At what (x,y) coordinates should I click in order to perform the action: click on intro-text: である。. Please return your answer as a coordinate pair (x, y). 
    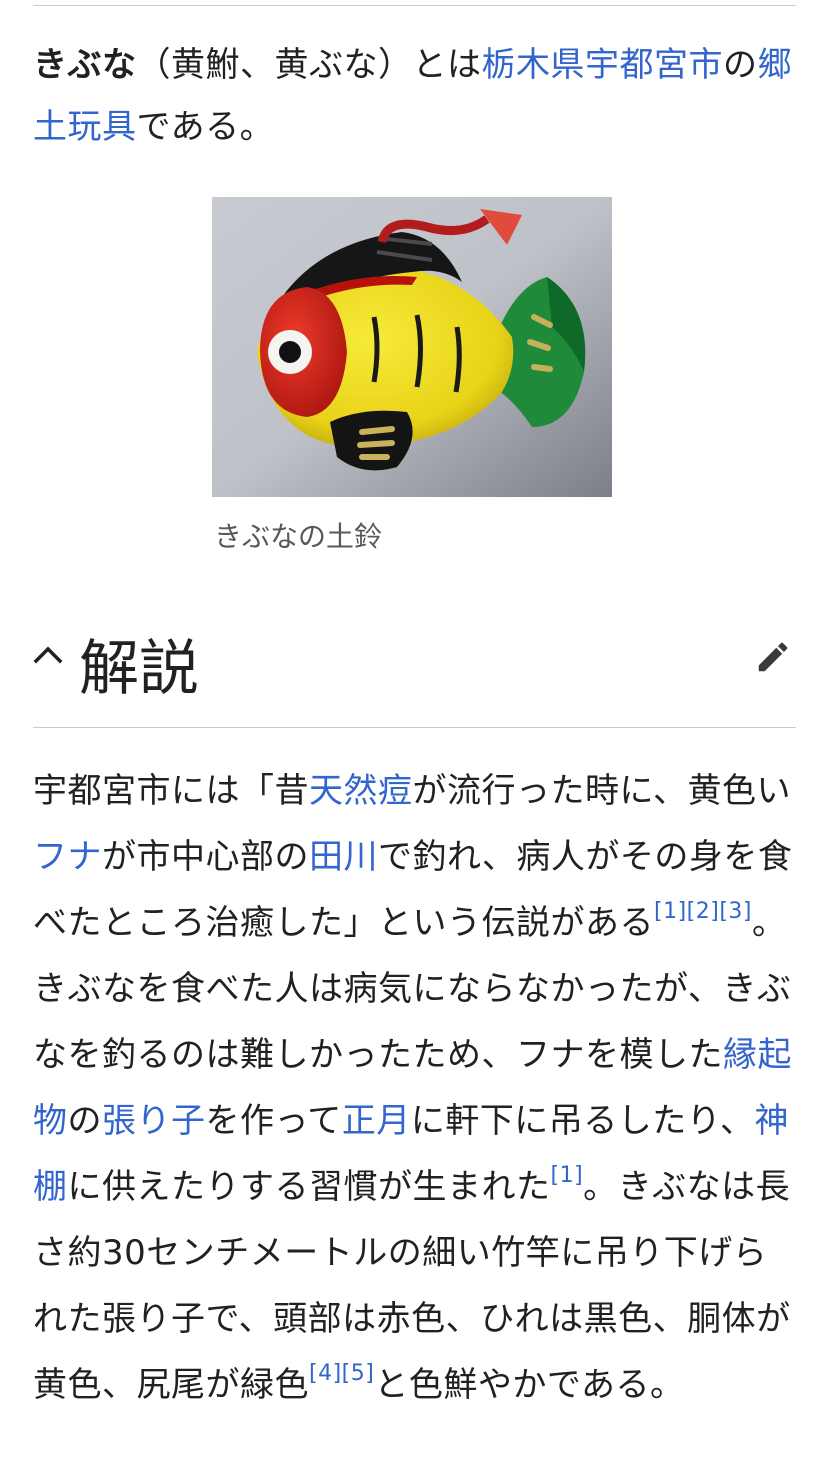
    Looking at the image, I should click on (205, 127).